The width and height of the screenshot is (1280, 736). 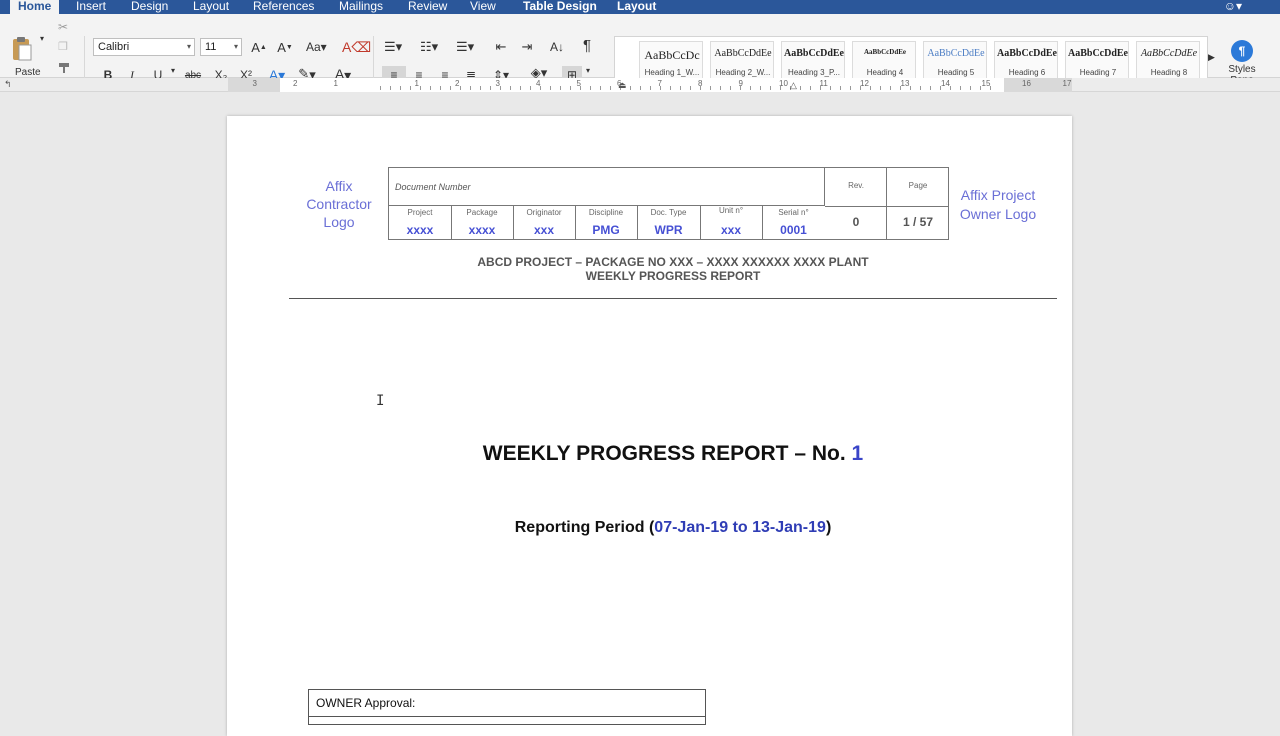 What do you see at coordinates (527, 47) in the screenshot?
I see `increase-indent-icon: ⇥` at bounding box center [527, 47].